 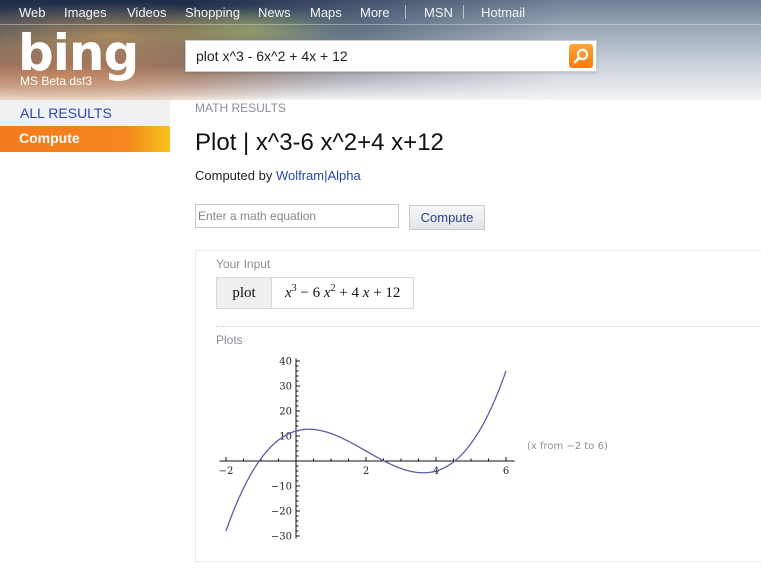 I want to click on function-curve, so click(x=366, y=451).